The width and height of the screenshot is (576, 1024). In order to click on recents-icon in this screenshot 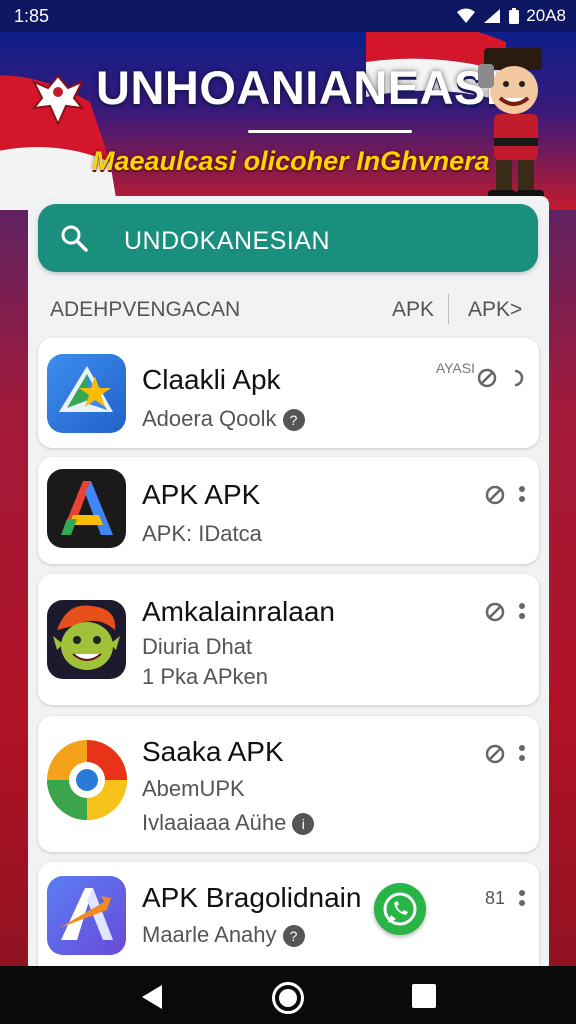, I will do `click(424, 996)`.